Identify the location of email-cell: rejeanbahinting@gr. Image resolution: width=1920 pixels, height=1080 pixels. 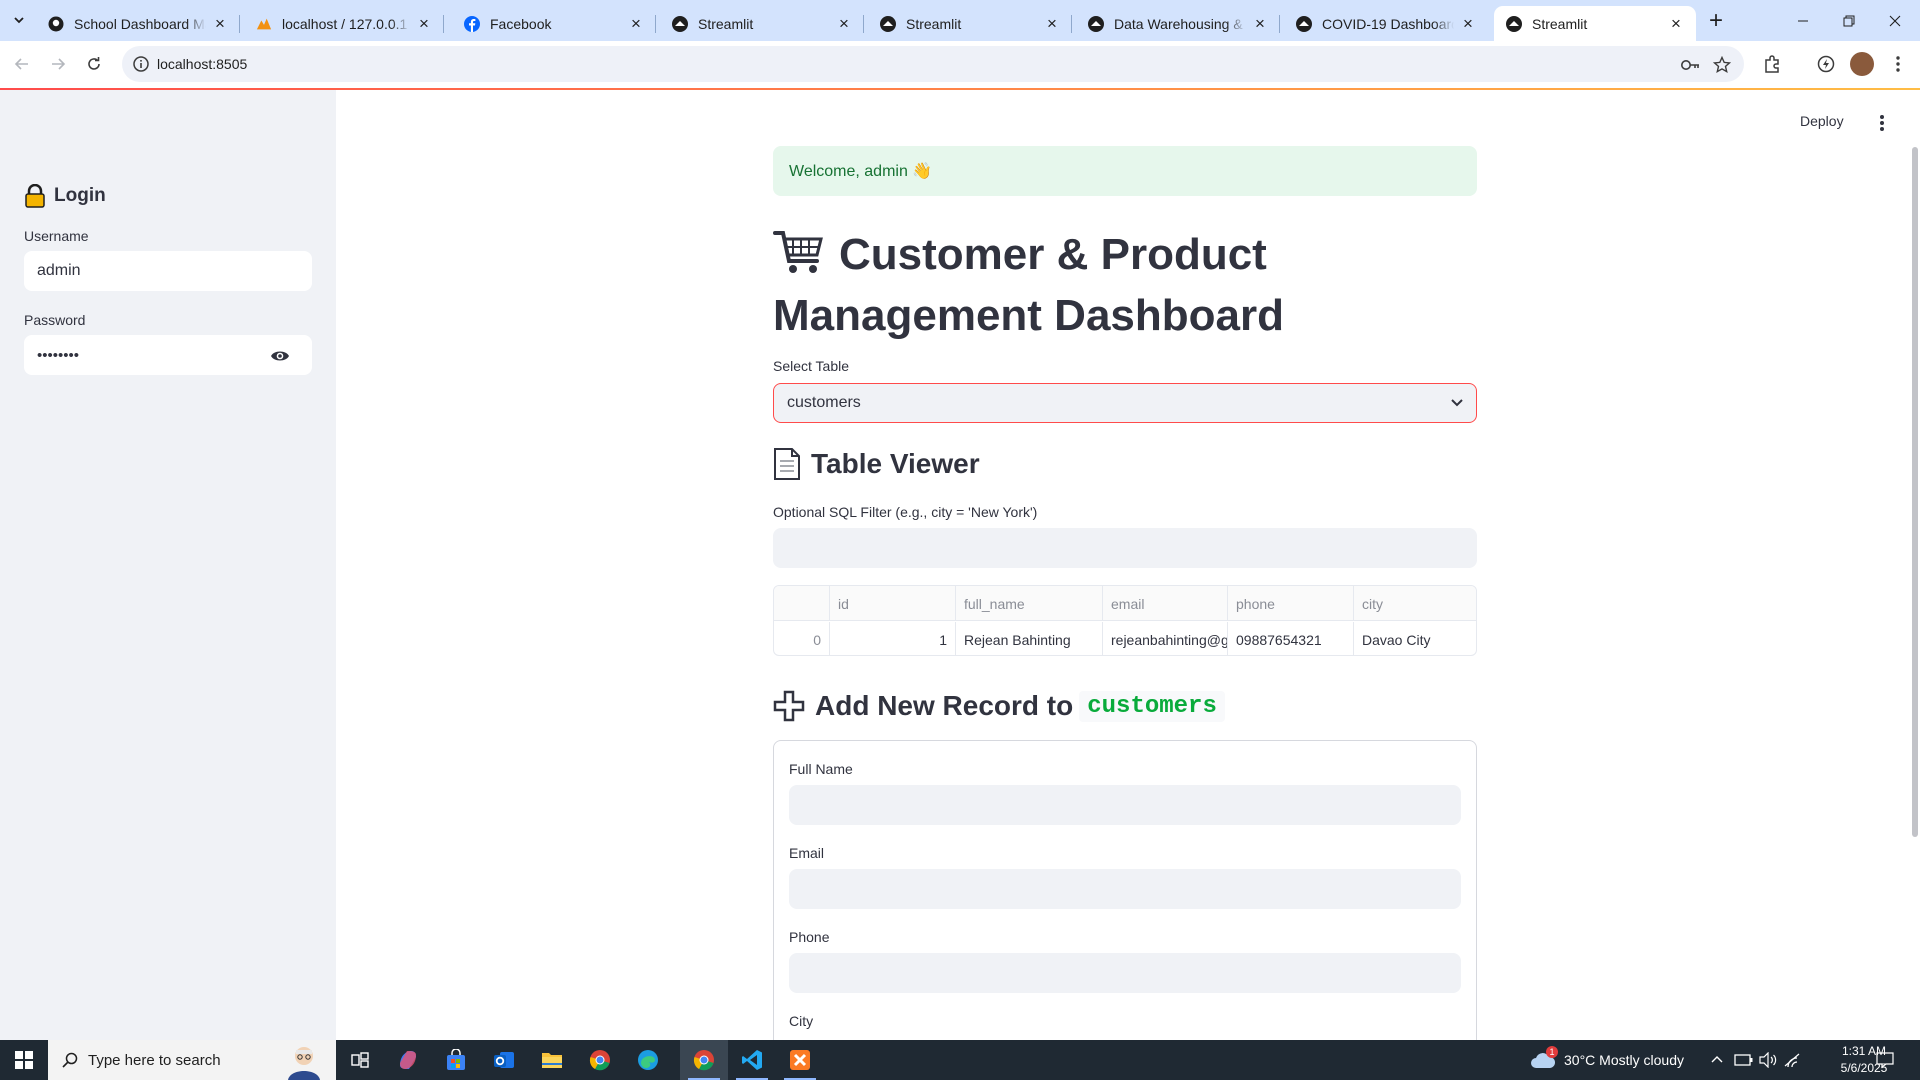
(1165, 638).